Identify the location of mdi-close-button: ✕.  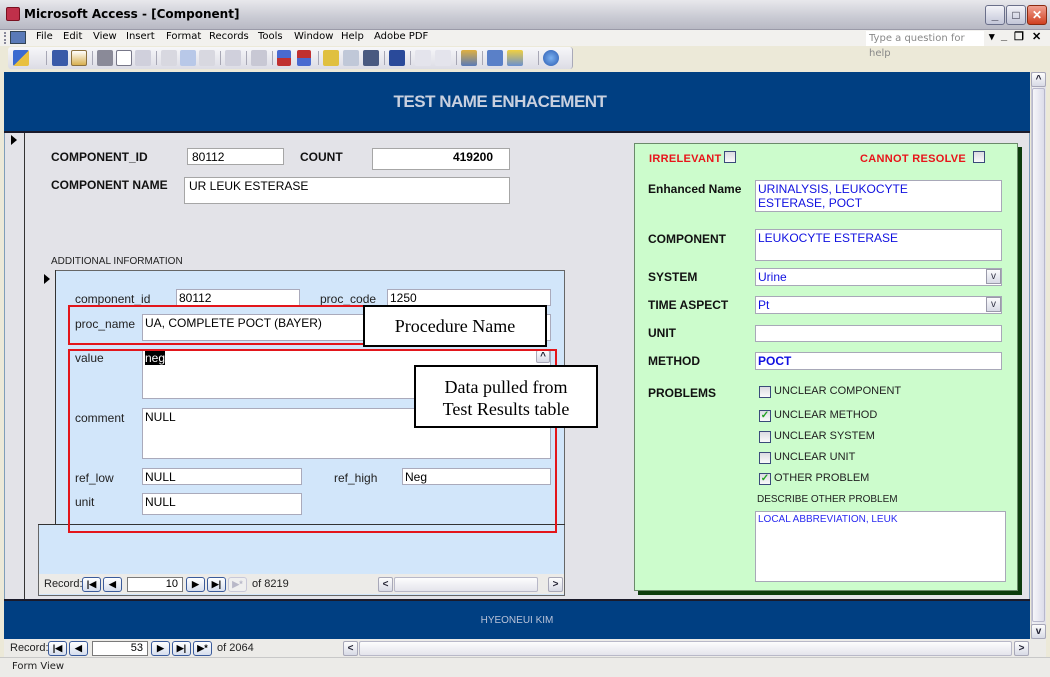
(1036, 36).